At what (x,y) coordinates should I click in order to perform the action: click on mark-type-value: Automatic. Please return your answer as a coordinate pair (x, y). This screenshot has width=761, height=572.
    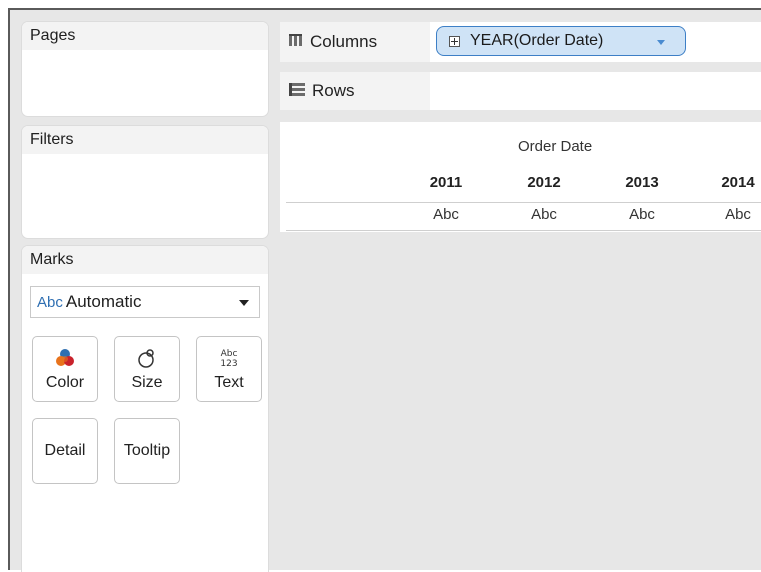
    Looking at the image, I should click on (103, 301).